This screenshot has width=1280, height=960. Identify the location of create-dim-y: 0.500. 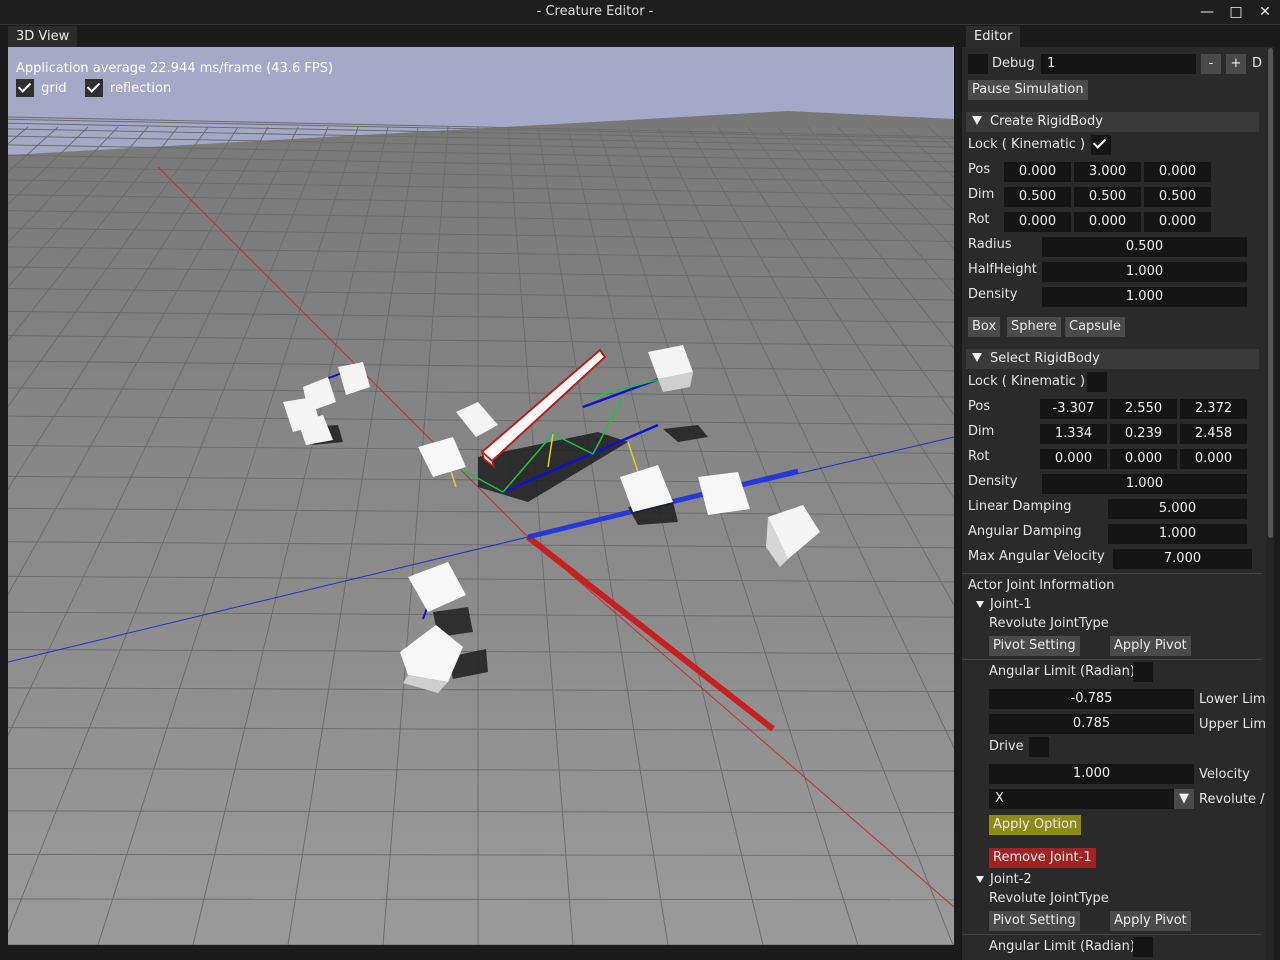
(1107, 197).